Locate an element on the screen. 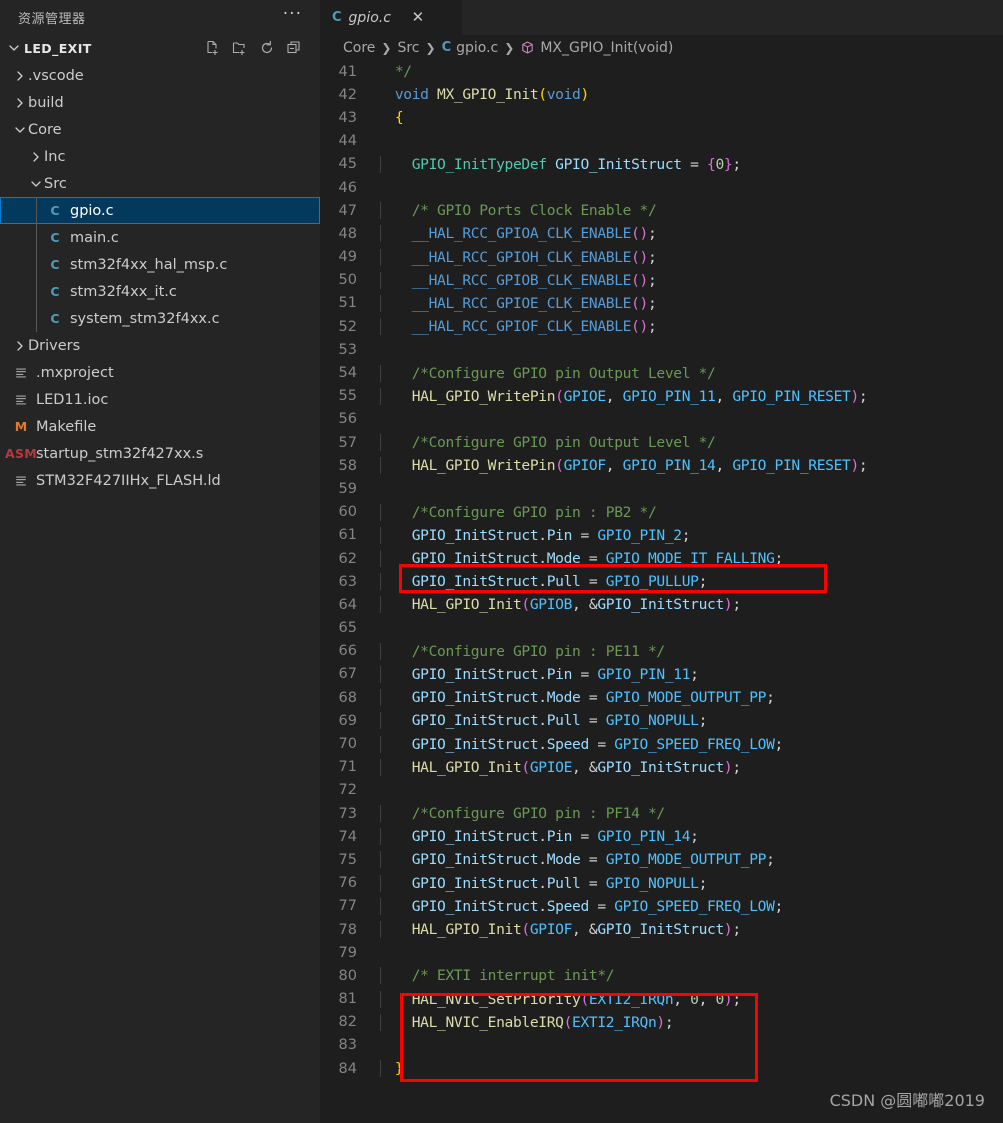 The width and height of the screenshot is (1003, 1123). tree-item-inc: Inc is located at coordinates (160, 156).